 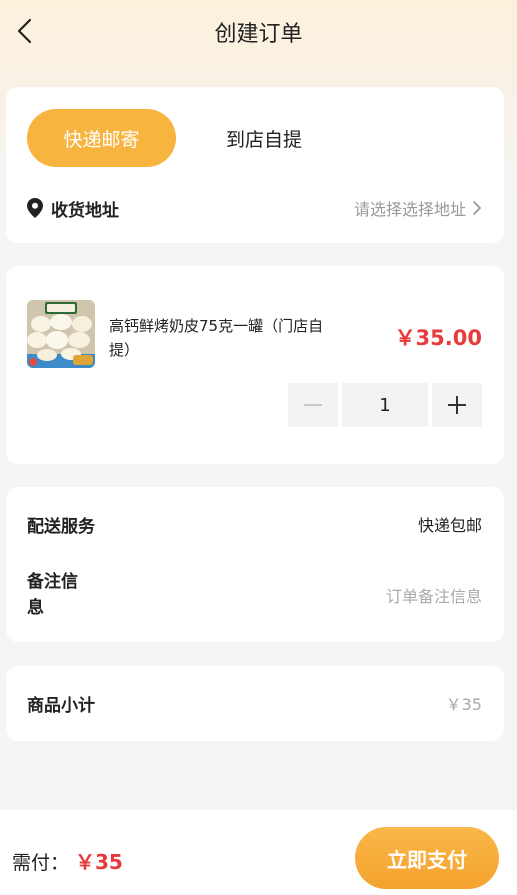 What do you see at coordinates (52, 595) in the screenshot?
I see `remark-label: 备注信息` at bounding box center [52, 595].